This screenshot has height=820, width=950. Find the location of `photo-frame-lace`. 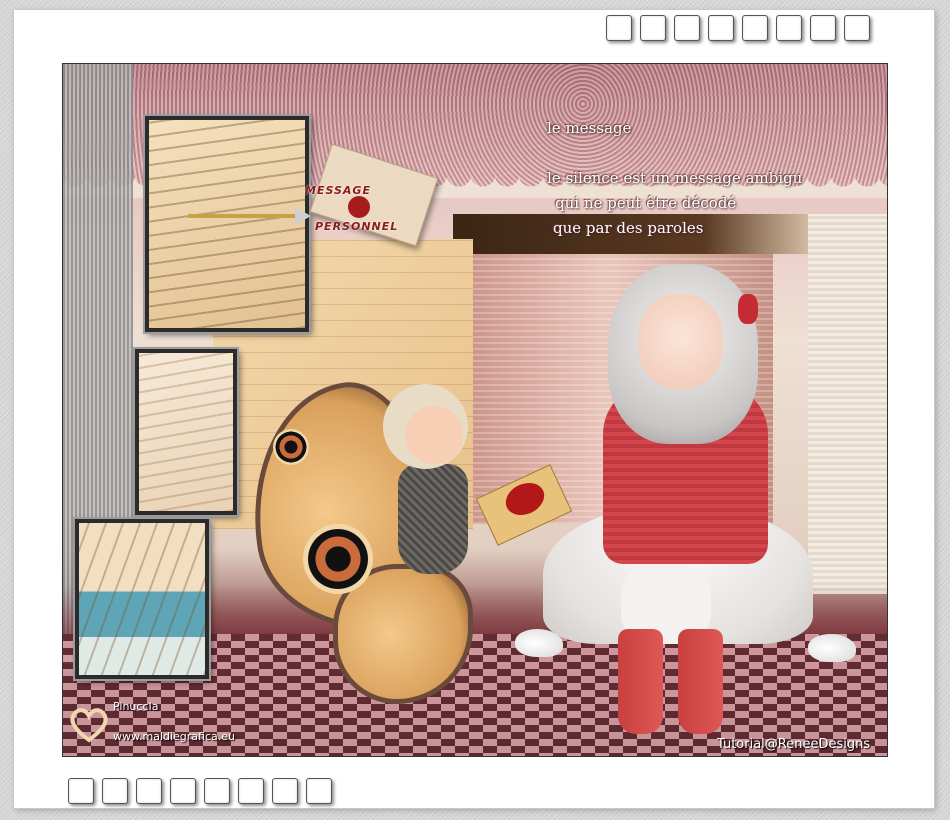

photo-frame-lace is located at coordinates (186, 432).